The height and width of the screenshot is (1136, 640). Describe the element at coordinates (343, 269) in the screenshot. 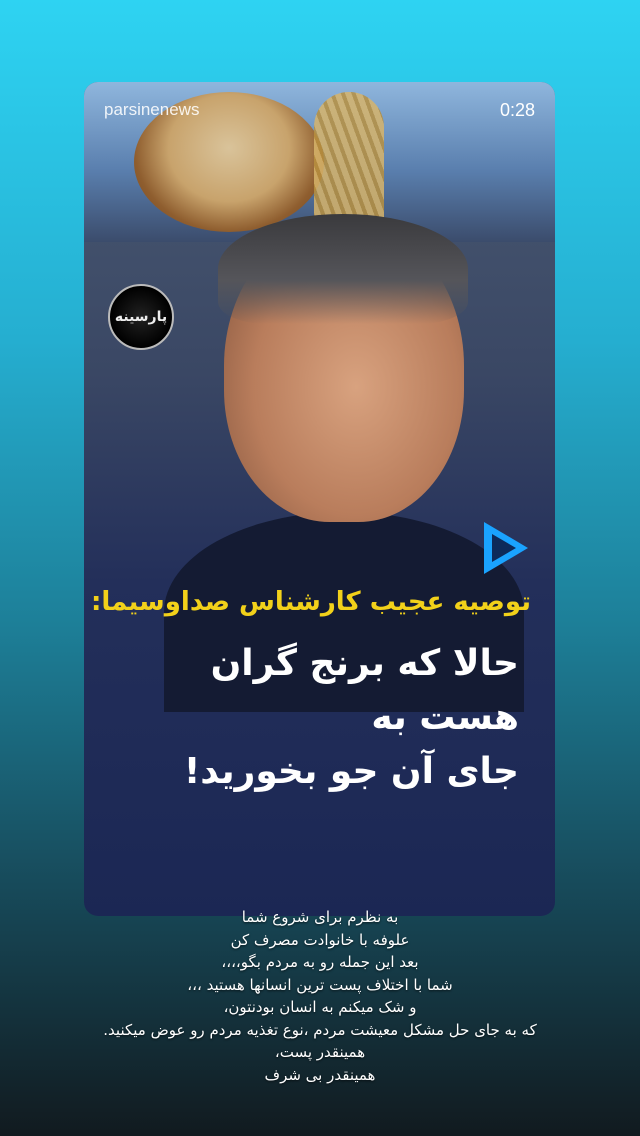

I see `speaker-hair` at that location.